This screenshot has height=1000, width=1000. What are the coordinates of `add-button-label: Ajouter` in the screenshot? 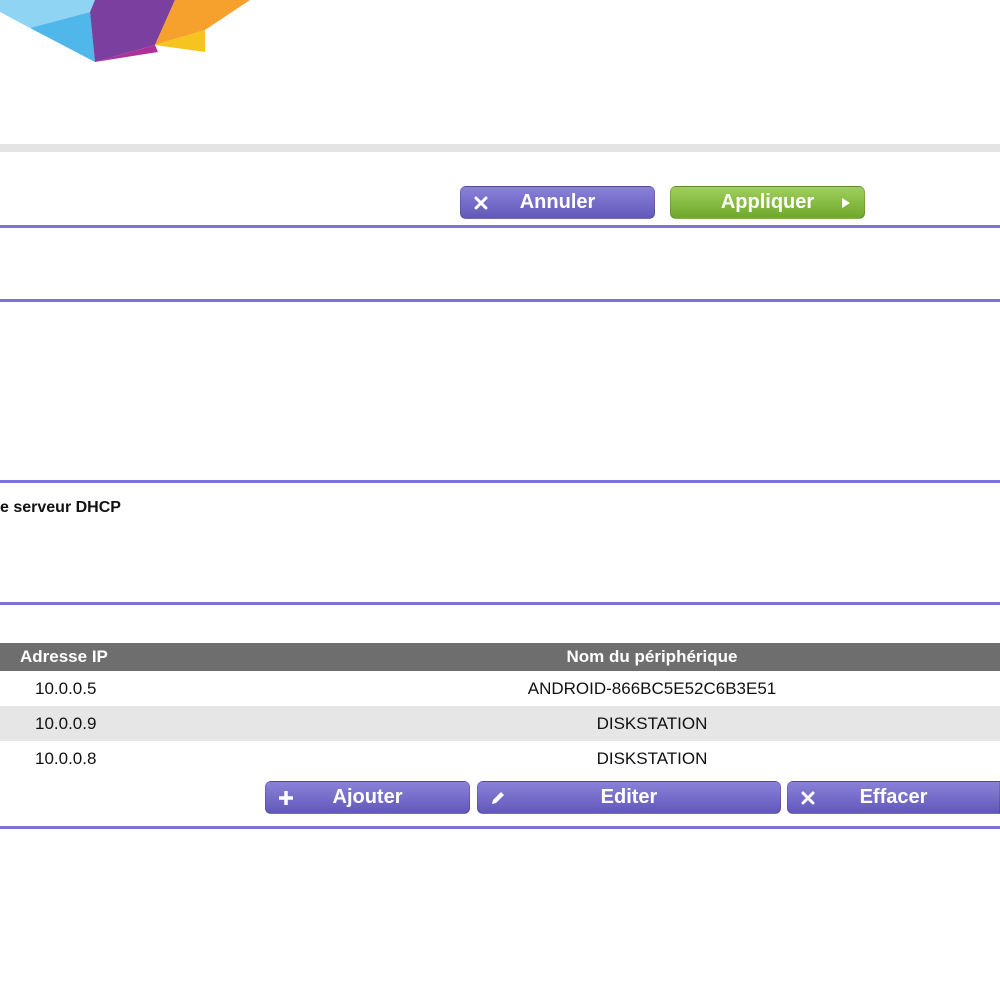 It's located at (367, 797).